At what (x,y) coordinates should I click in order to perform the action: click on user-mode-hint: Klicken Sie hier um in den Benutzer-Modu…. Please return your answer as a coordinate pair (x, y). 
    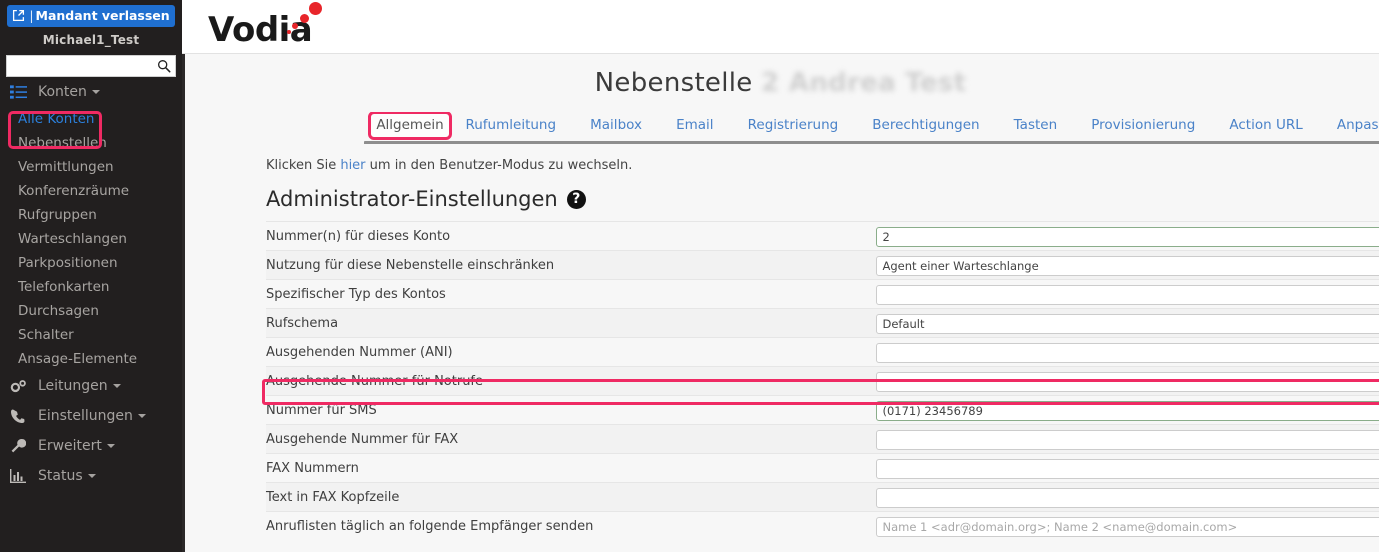
    Looking at the image, I should click on (822, 165).